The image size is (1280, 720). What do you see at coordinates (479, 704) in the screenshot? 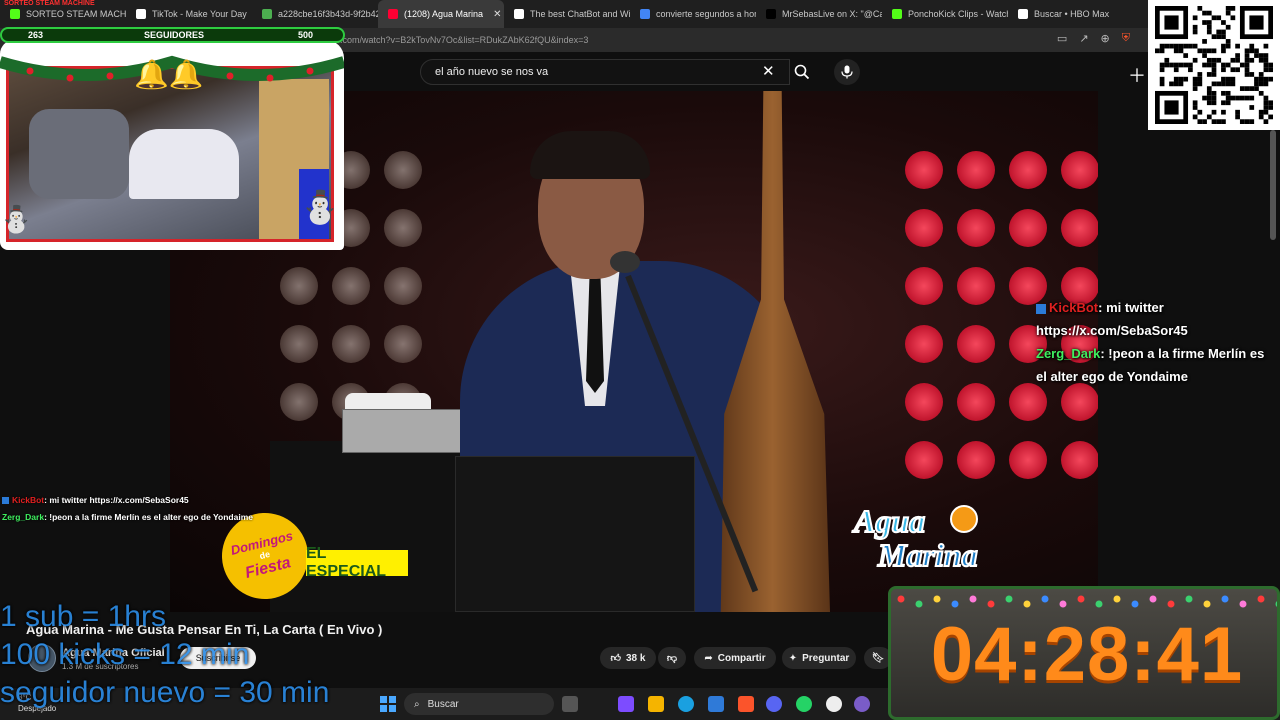
I see `taskbar-search: ⌕ Buscar` at bounding box center [479, 704].